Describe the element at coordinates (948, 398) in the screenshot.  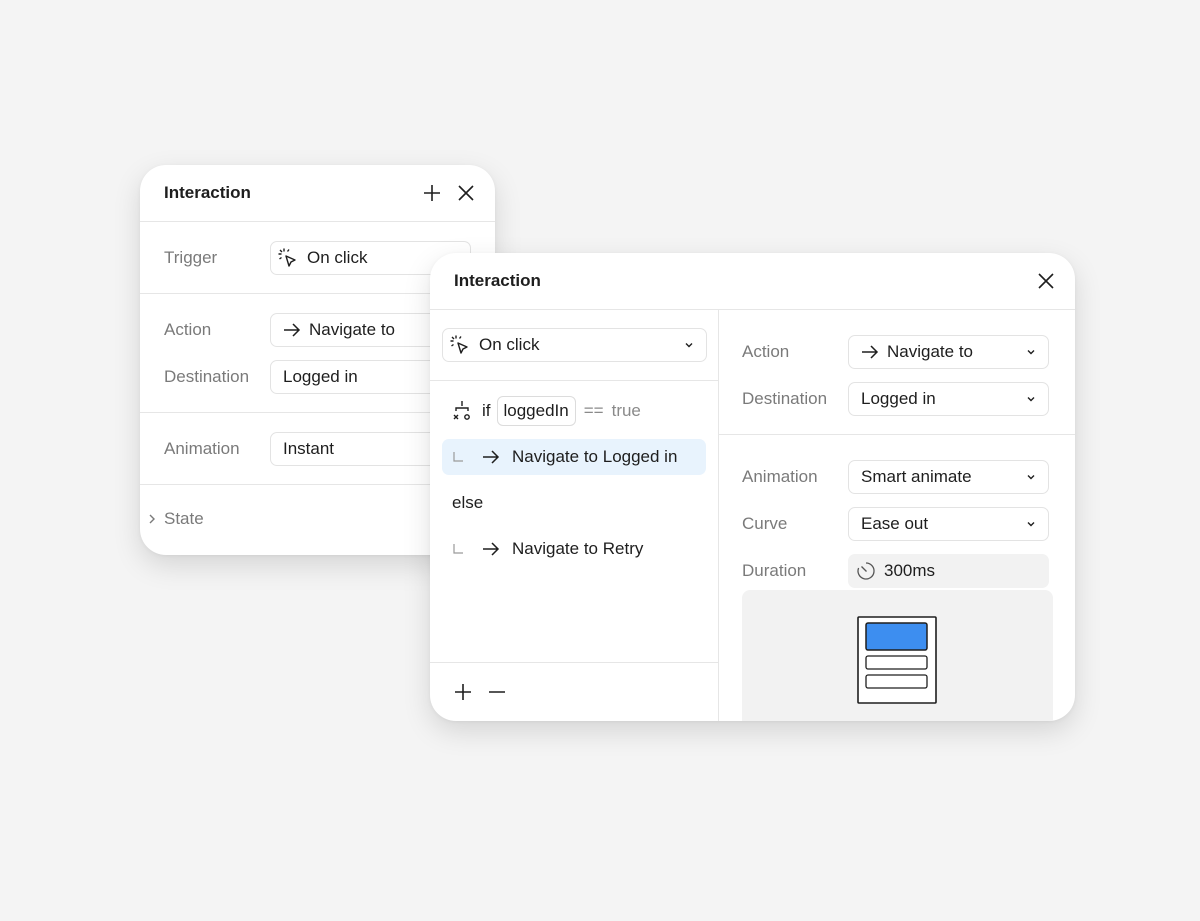
I see `destination-select: Logged in` at that location.